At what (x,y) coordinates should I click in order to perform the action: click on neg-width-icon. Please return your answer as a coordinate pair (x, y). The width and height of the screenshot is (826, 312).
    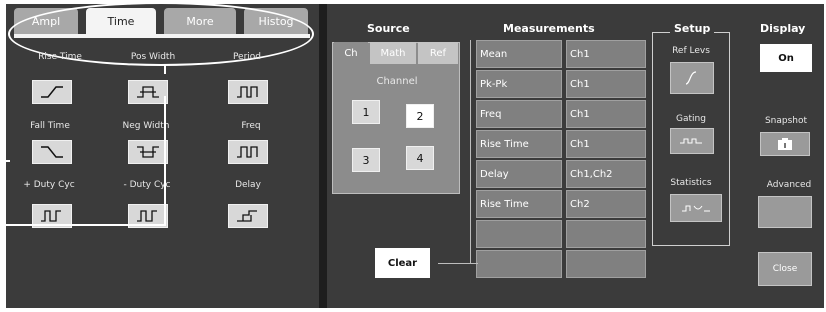
    Looking at the image, I should click on (148, 152).